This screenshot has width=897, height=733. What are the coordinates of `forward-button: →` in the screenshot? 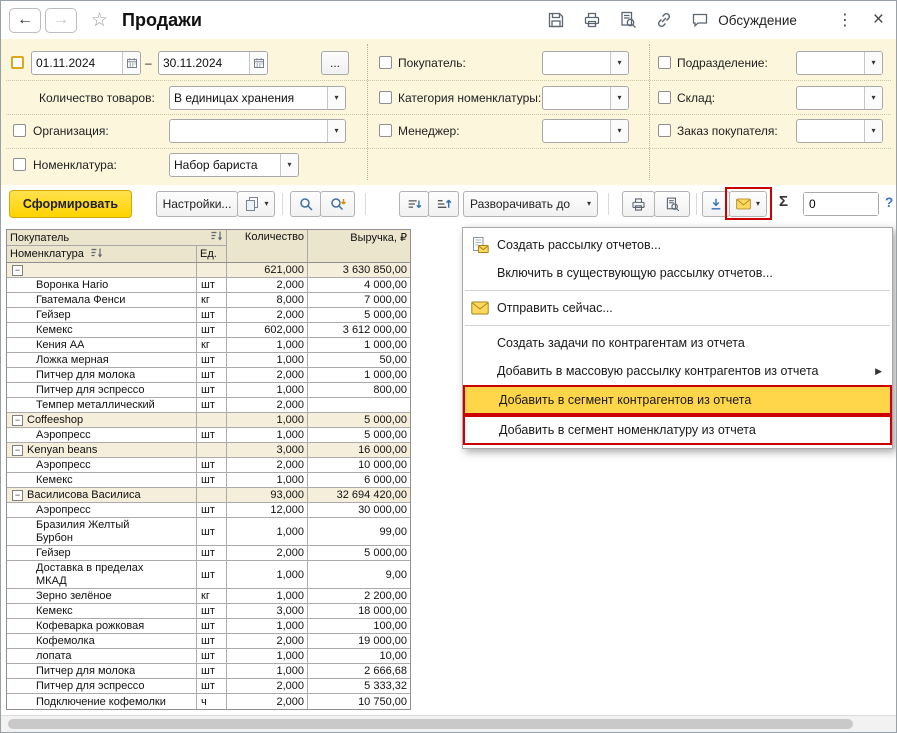 It's located at (61, 20).